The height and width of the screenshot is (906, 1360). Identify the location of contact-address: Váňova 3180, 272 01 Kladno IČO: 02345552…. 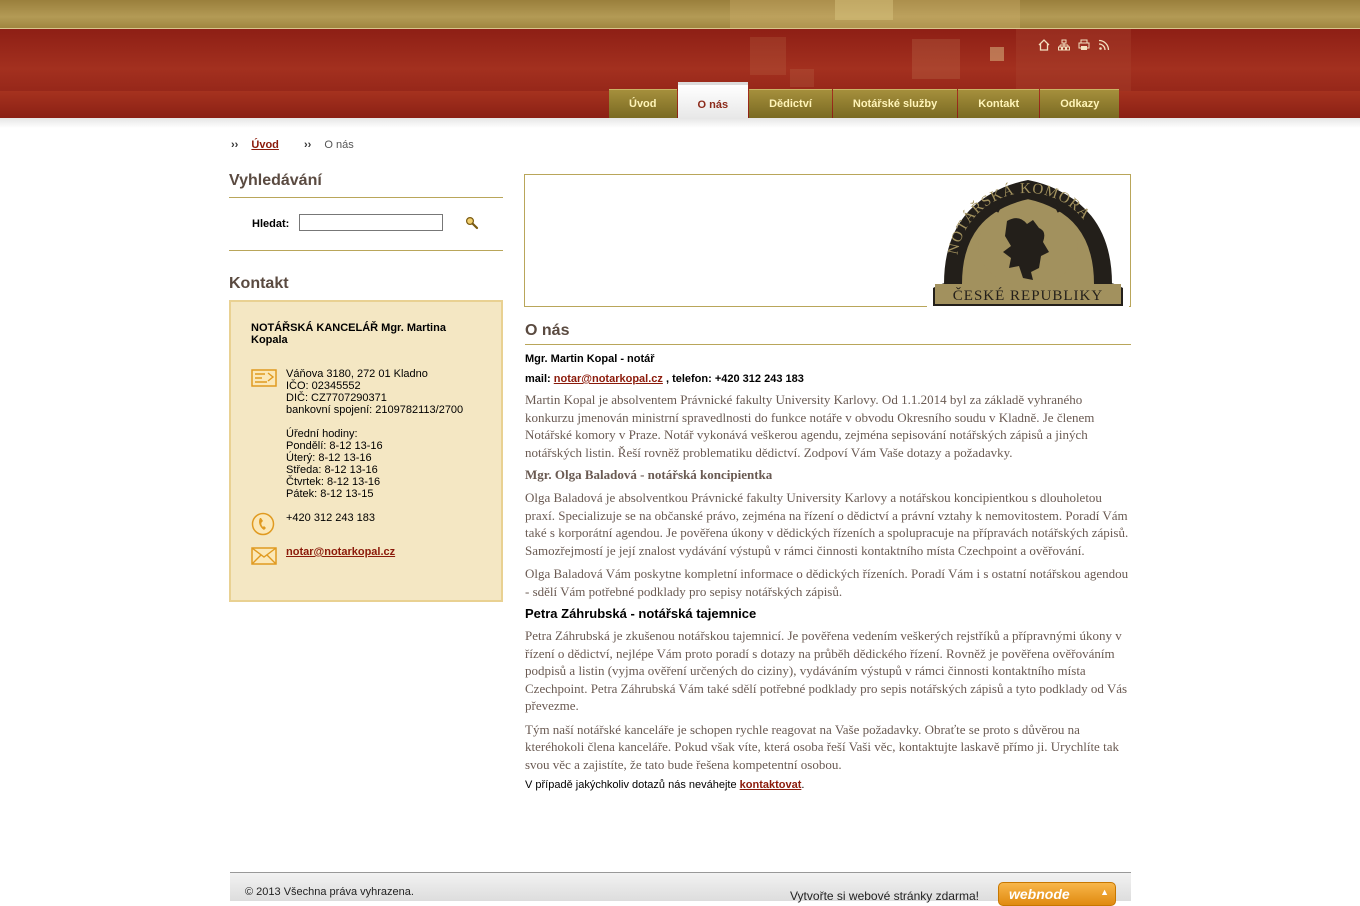
(374, 434).